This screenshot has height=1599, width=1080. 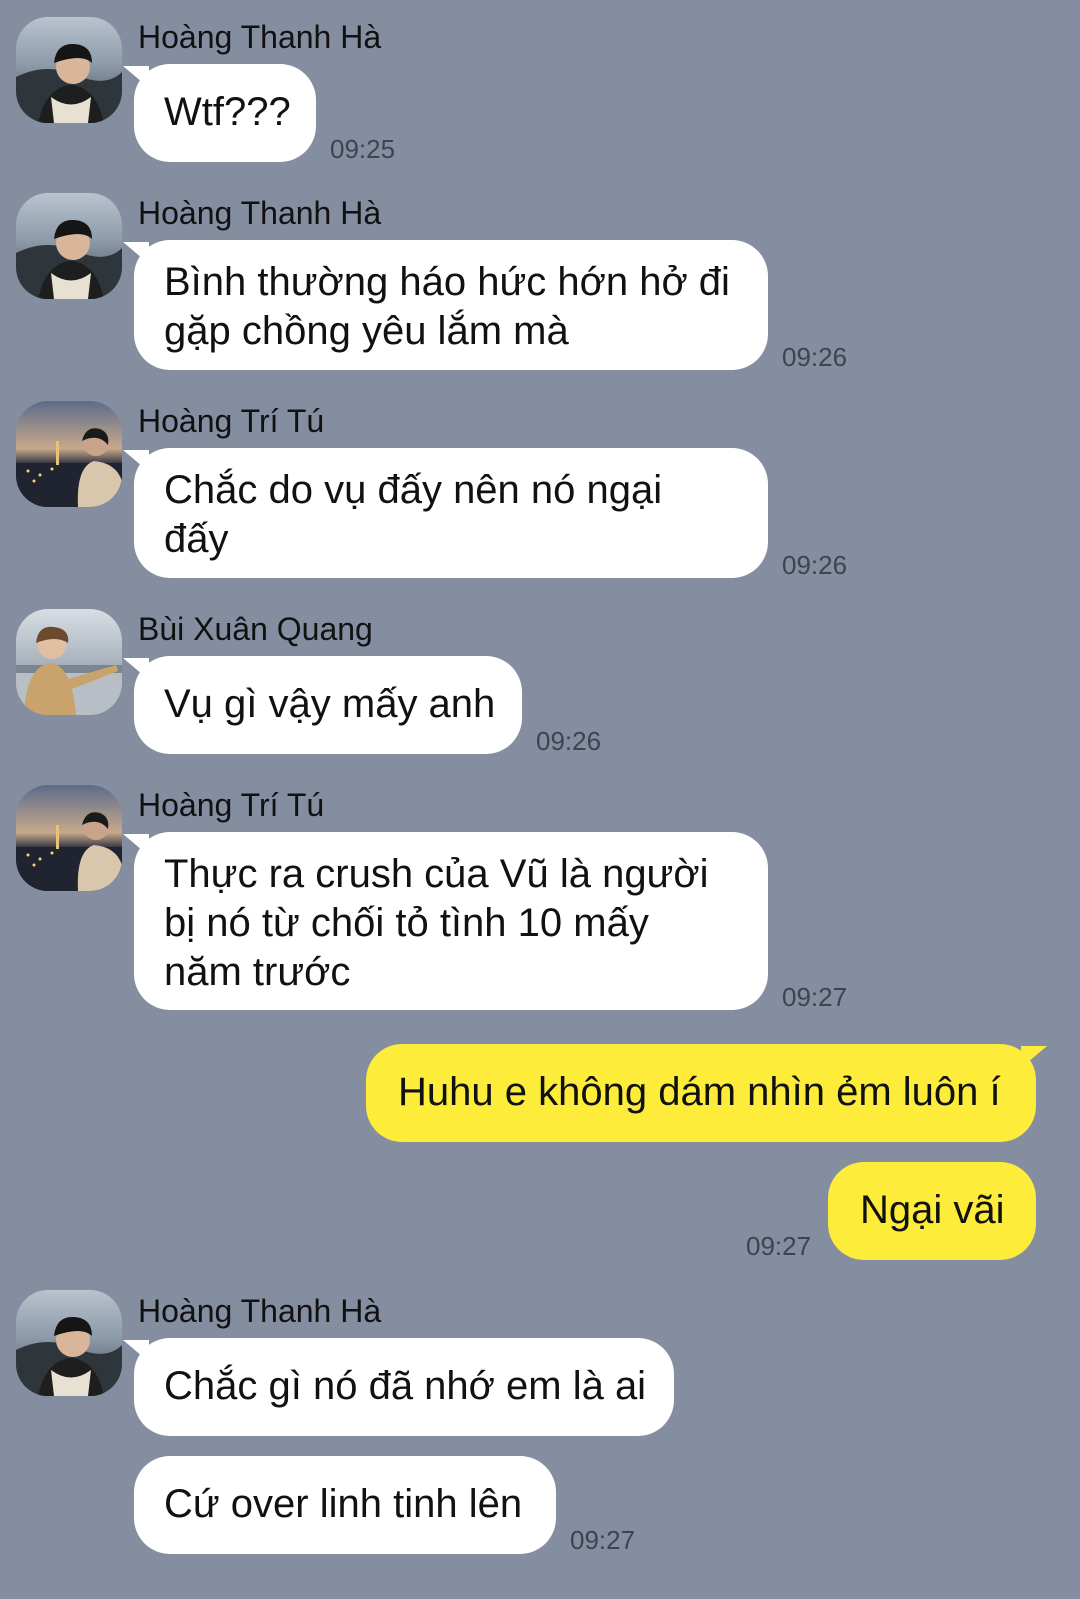 I want to click on message-bubble: Vụ gì vậy mấy anh, so click(x=322, y=705).